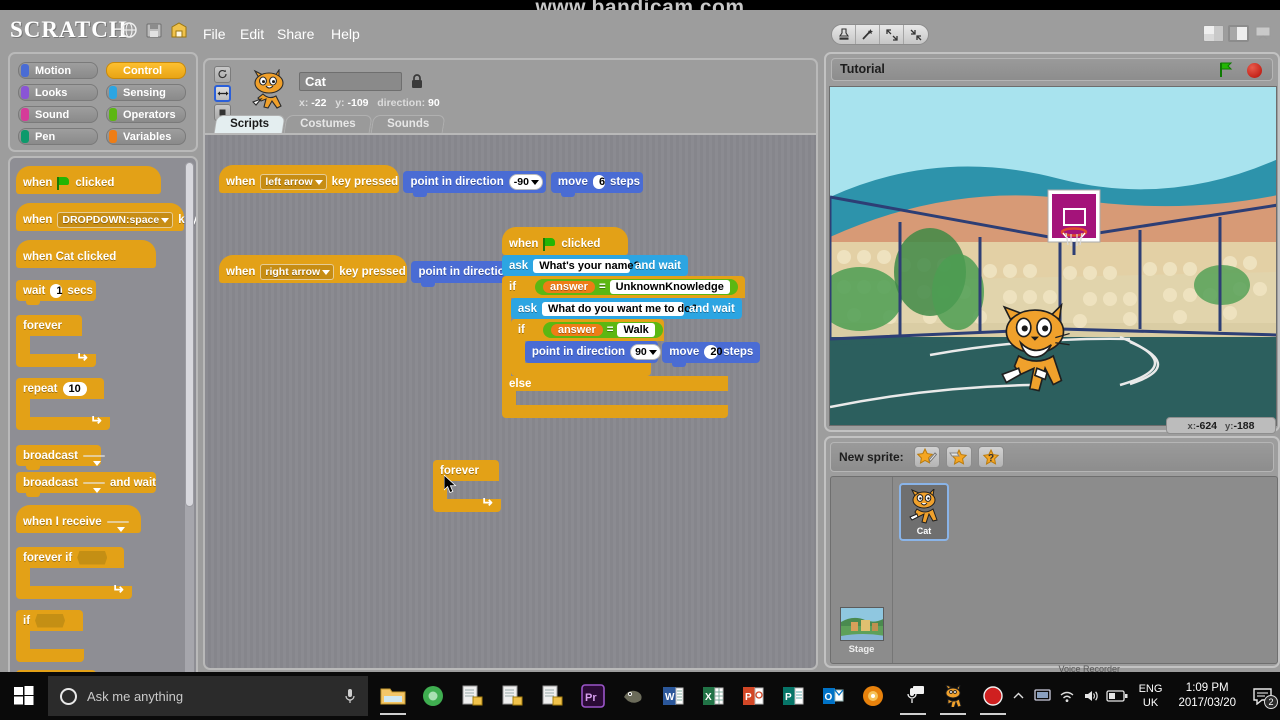 The height and width of the screenshot is (720, 1280). I want to click on taskbar-app-gimp, so click(633, 696).